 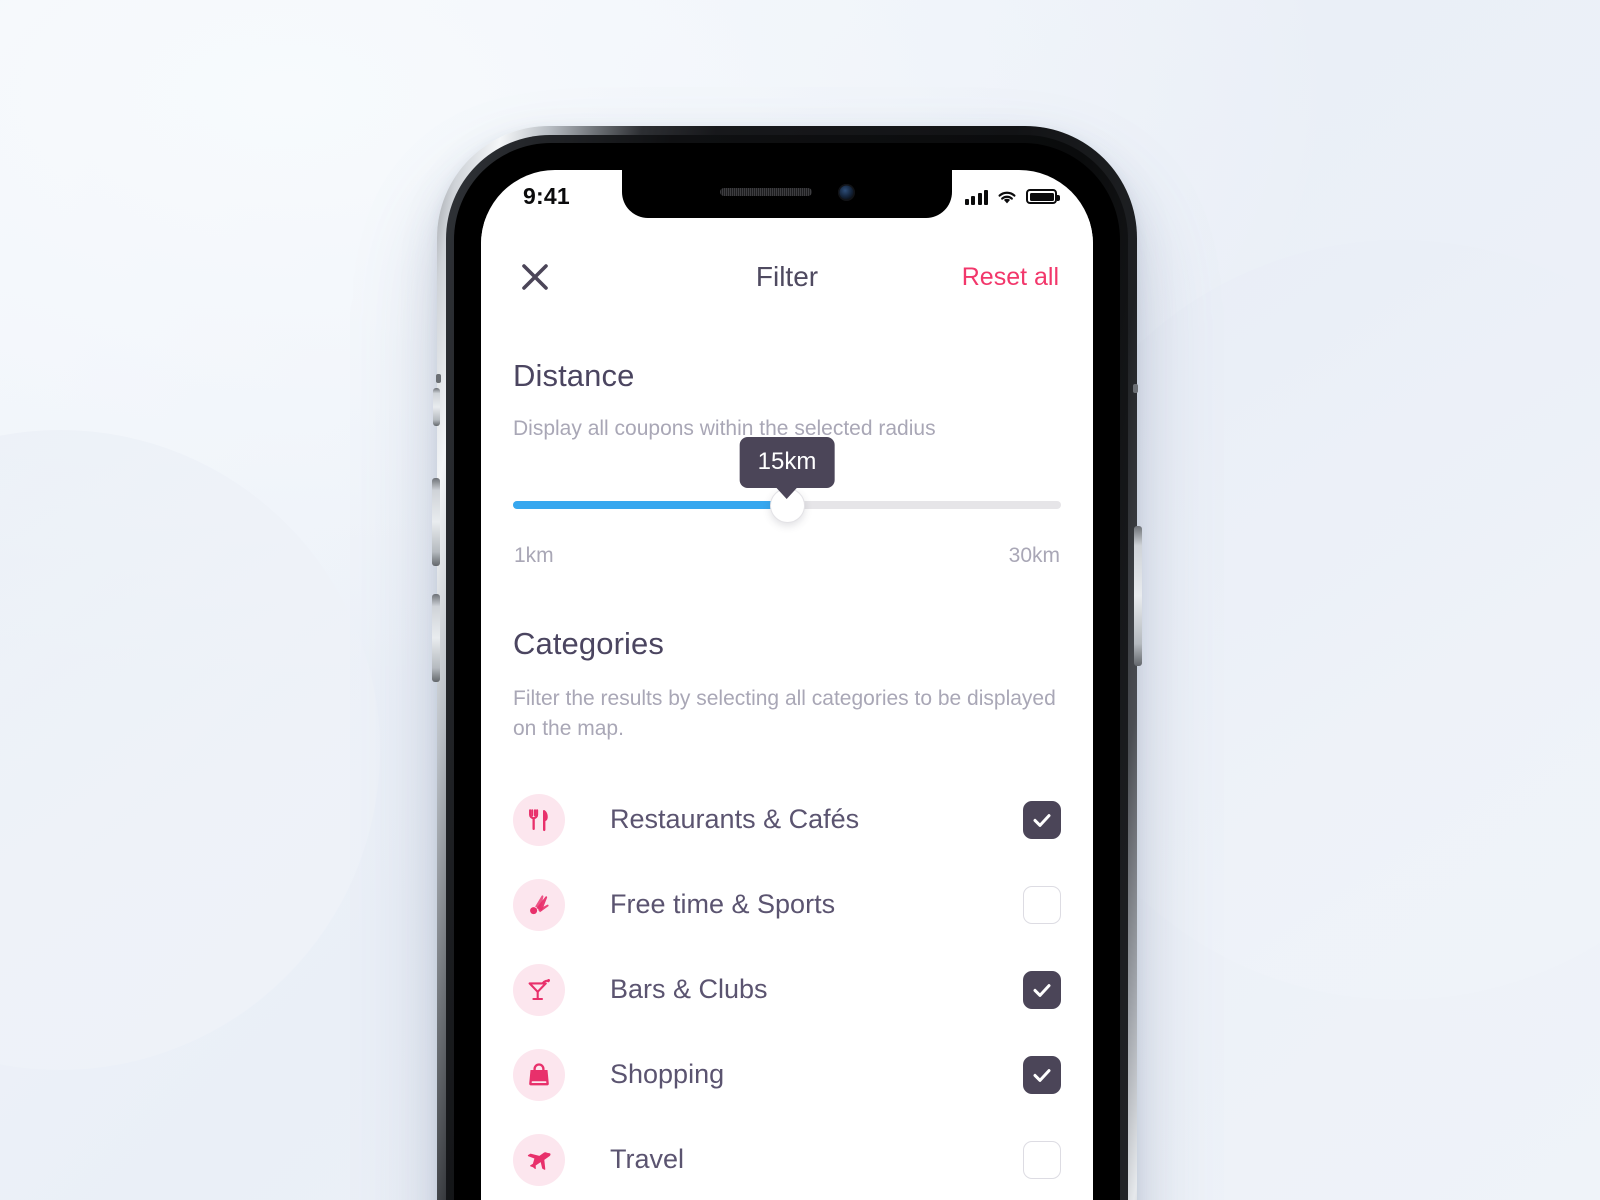 What do you see at coordinates (438, 378) in the screenshot?
I see `antenna-line-left` at bounding box center [438, 378].